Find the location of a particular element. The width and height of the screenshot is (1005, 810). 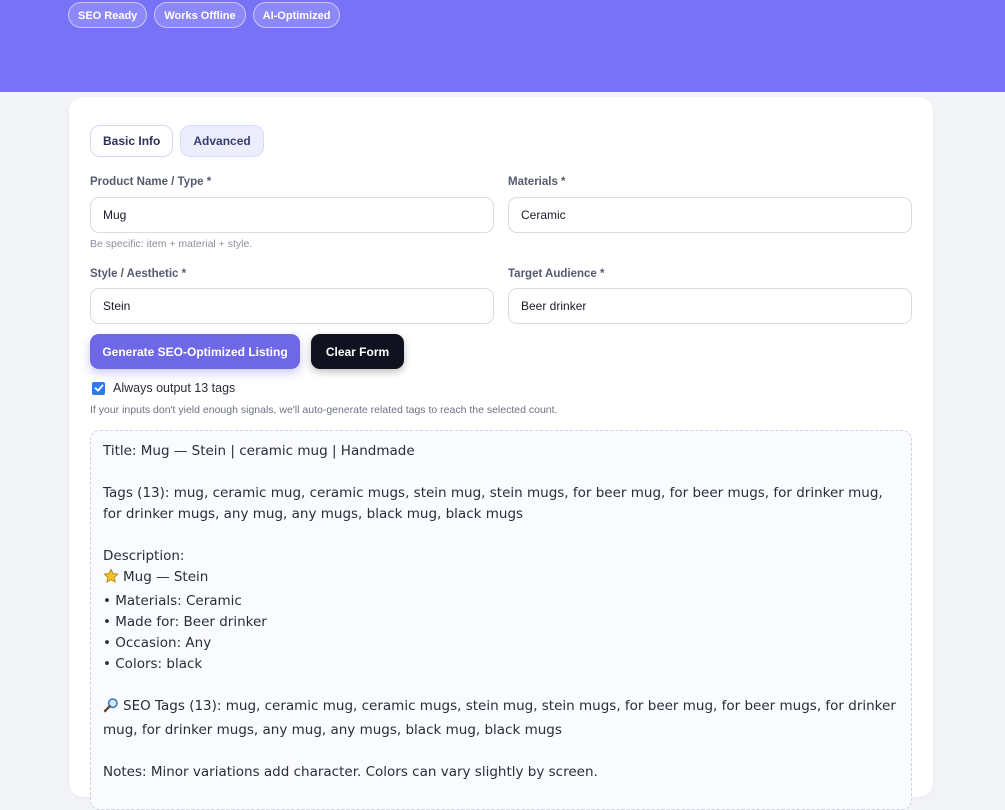

product-name-hint: Be specific: item + material + style. is located at coordinates (171, 244).